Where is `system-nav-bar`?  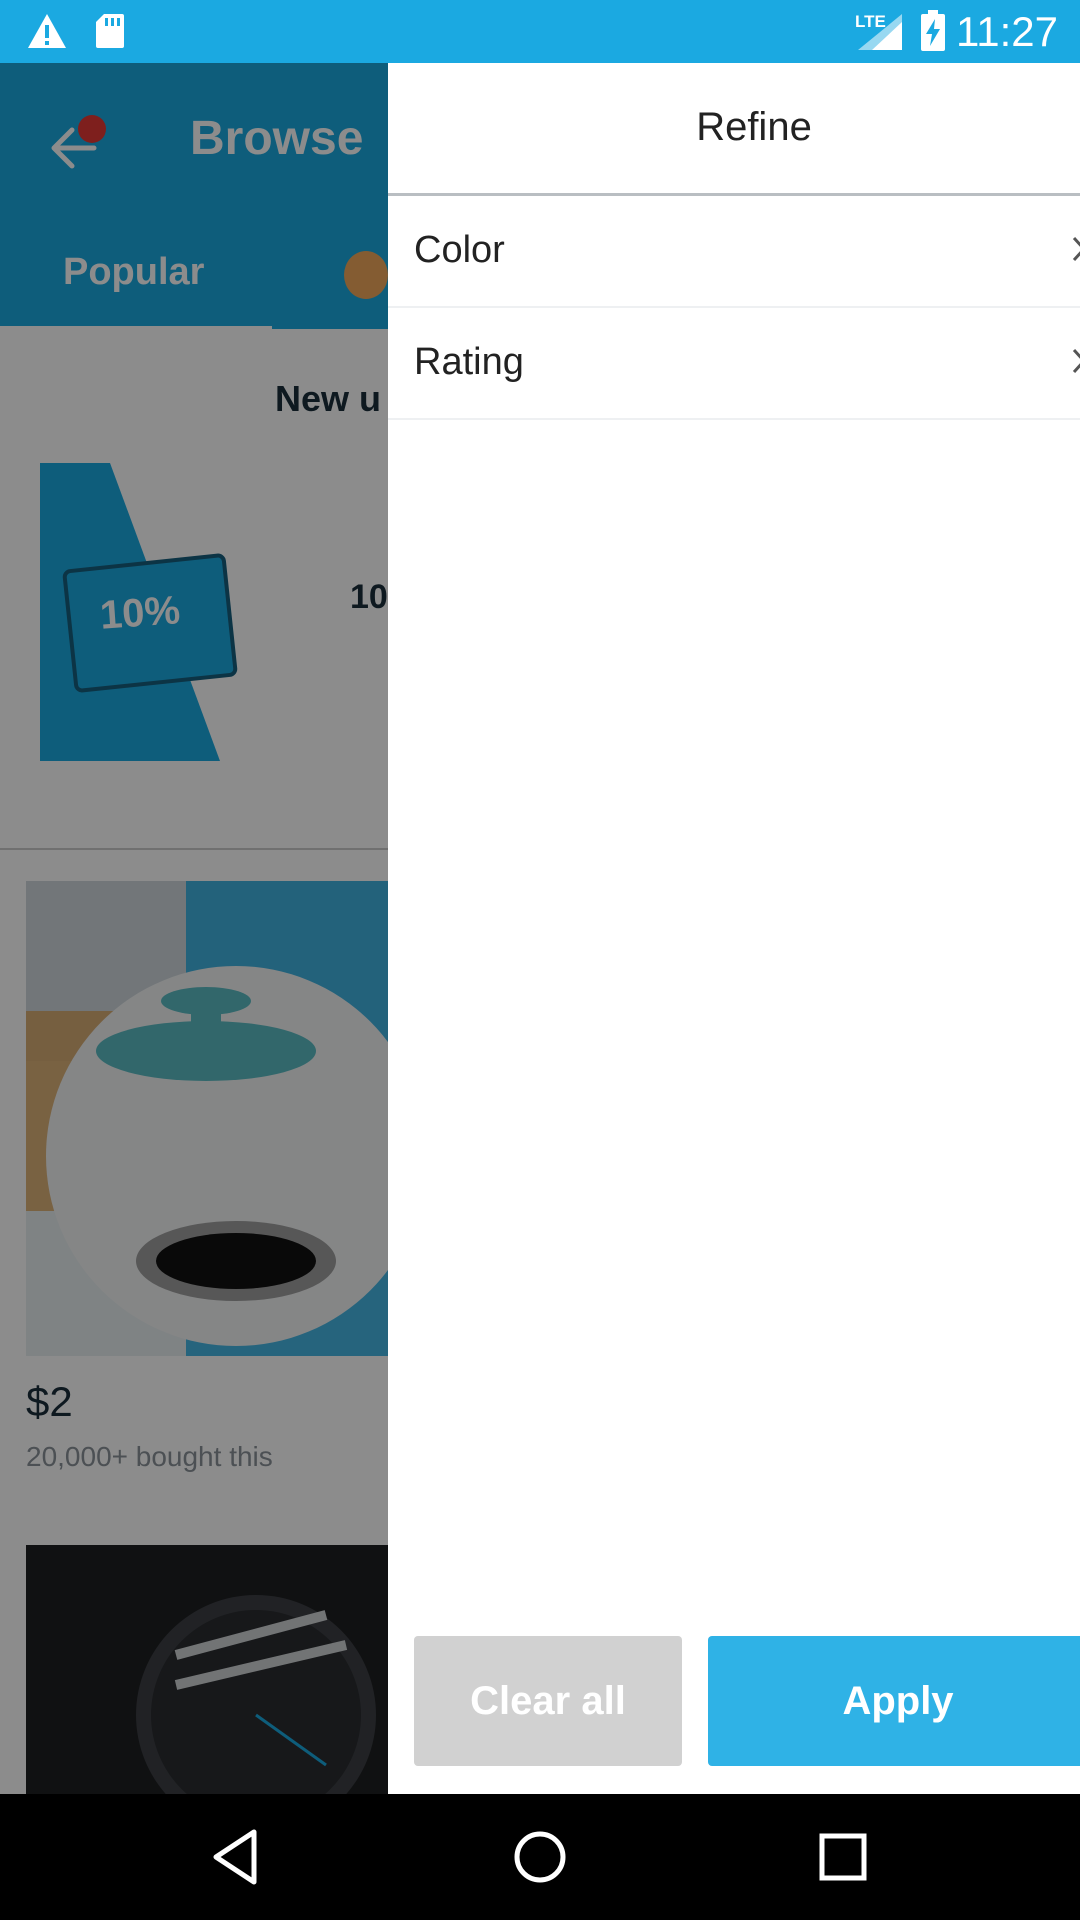
system-nav-bar is located at coordinates (540, 1857).